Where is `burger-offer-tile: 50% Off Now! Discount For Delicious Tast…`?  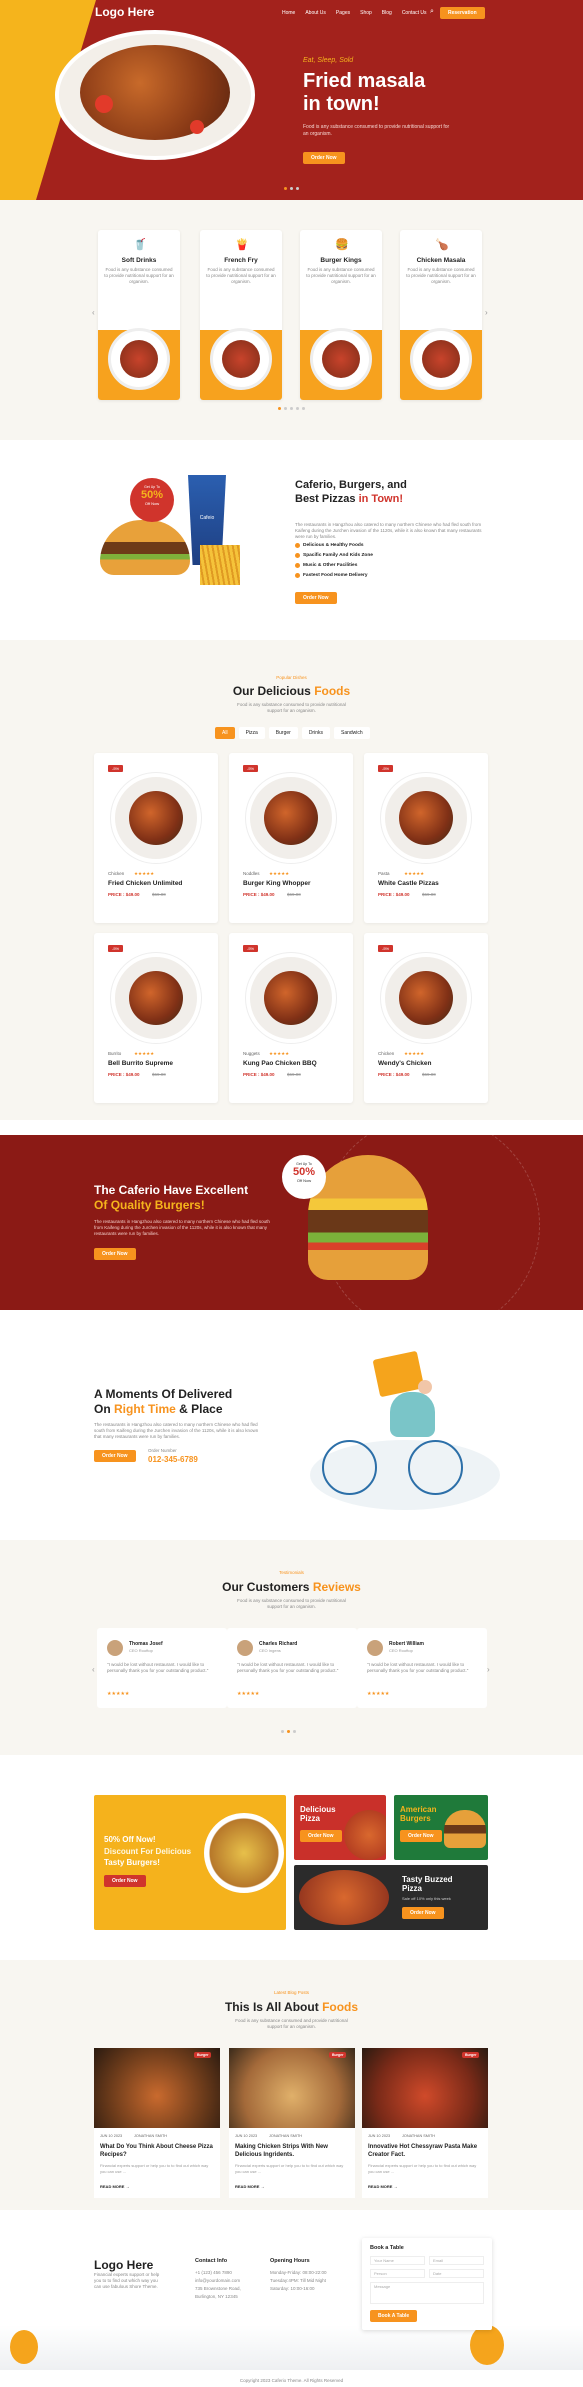
burger-offer-tile: 50% Off Now! Discount For Delicious Tast… is located at coordinates (190, 1862).